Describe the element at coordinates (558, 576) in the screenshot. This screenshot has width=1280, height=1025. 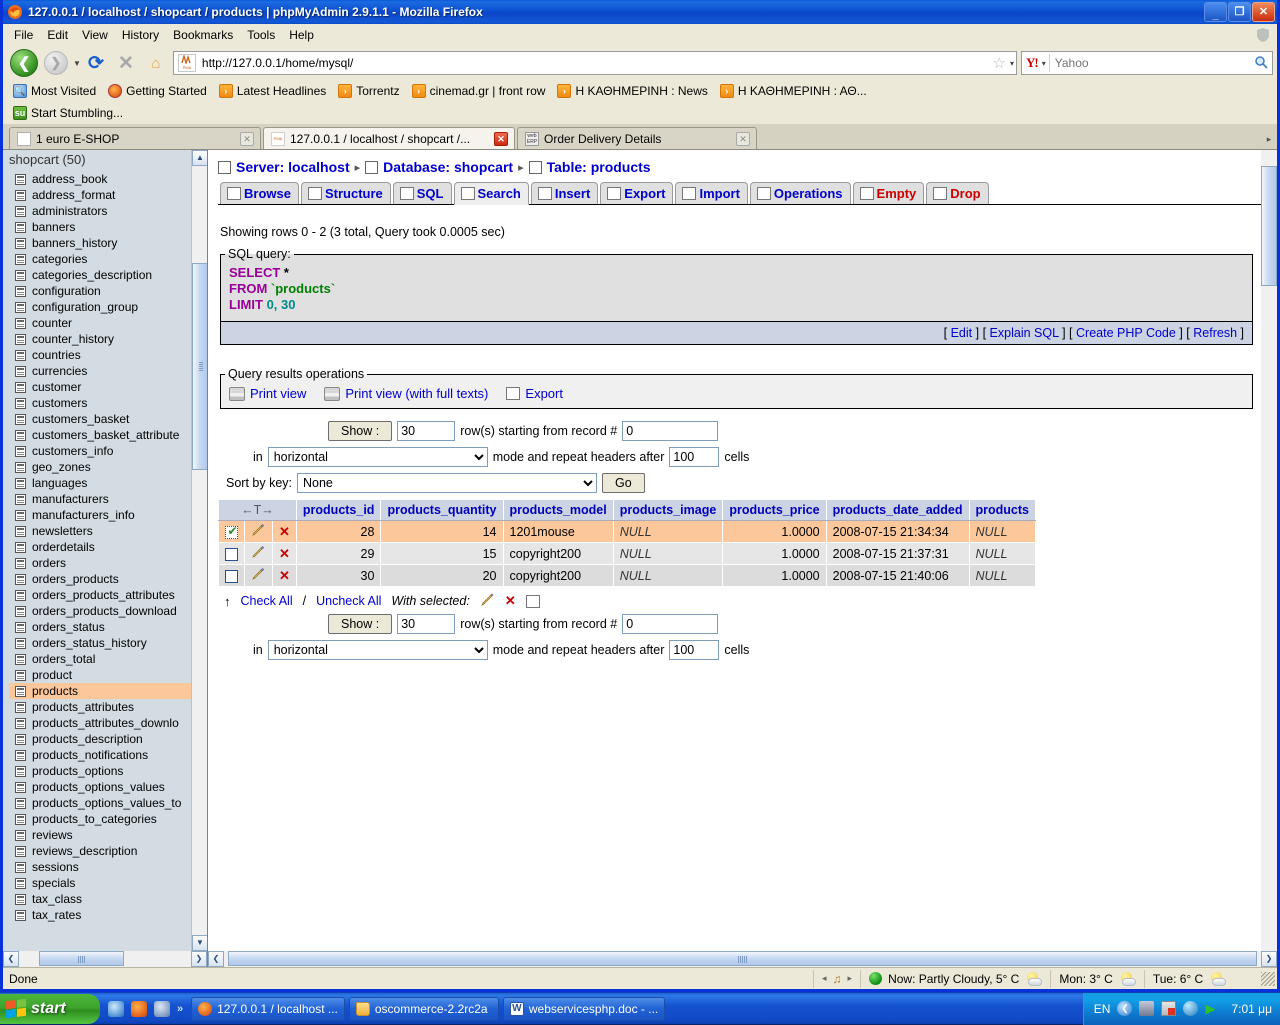
I see `cell-products_model: copyright200` at that location.